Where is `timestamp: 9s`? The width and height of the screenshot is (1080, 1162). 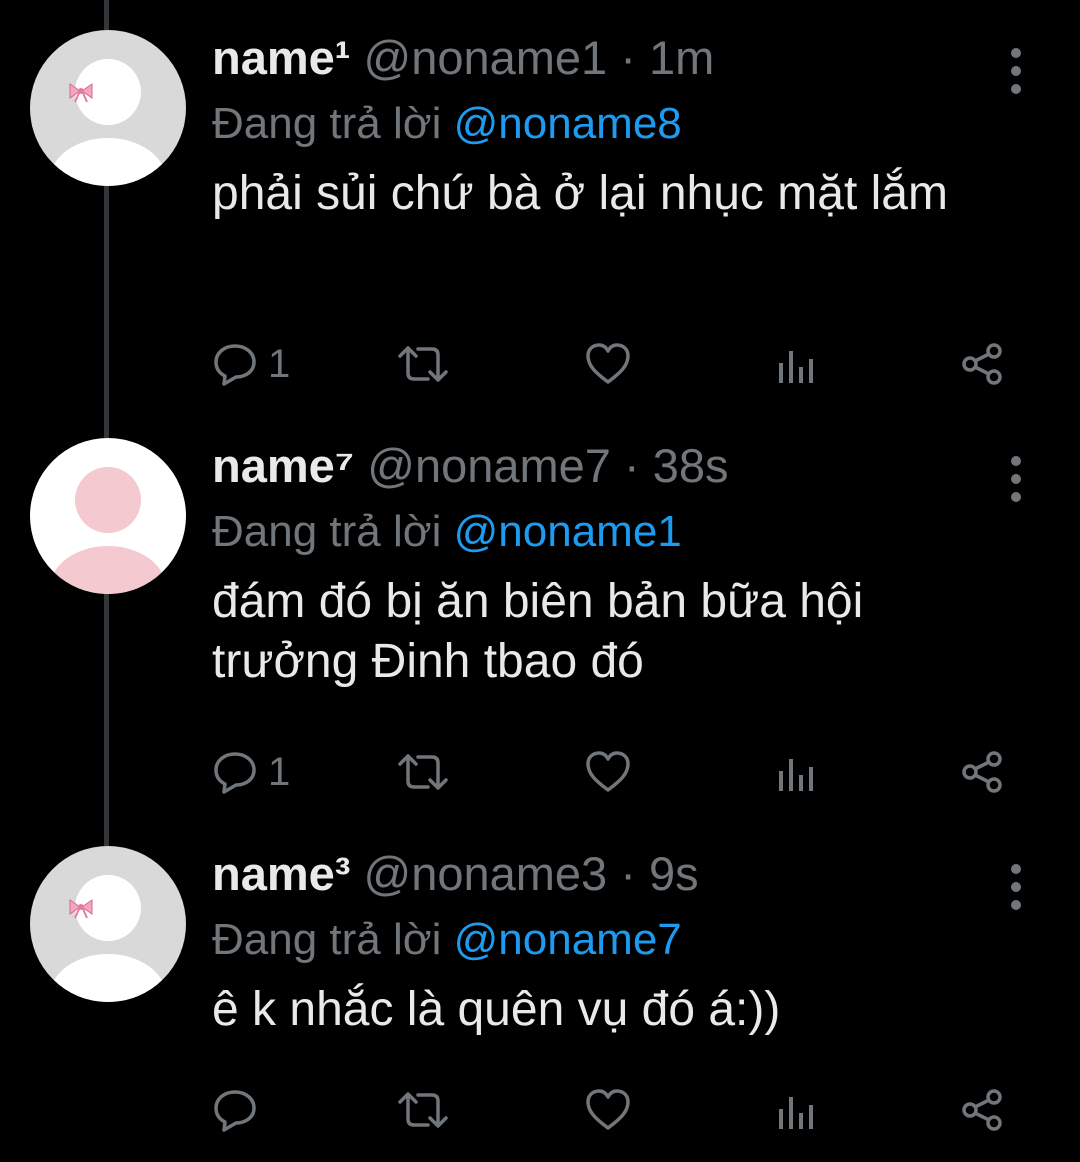
timestamp: 9s is located at coordinates (674, 873).